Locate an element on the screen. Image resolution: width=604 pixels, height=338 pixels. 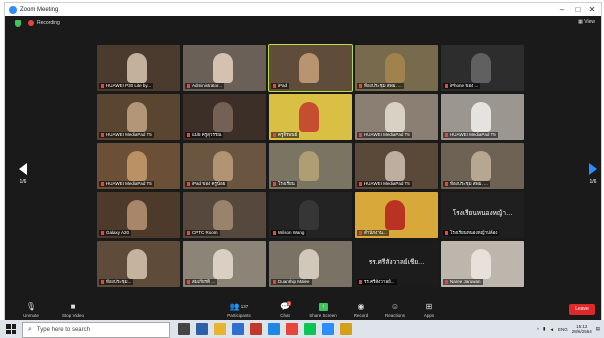
file-explorer-icon is located at coordinates (220, 329).